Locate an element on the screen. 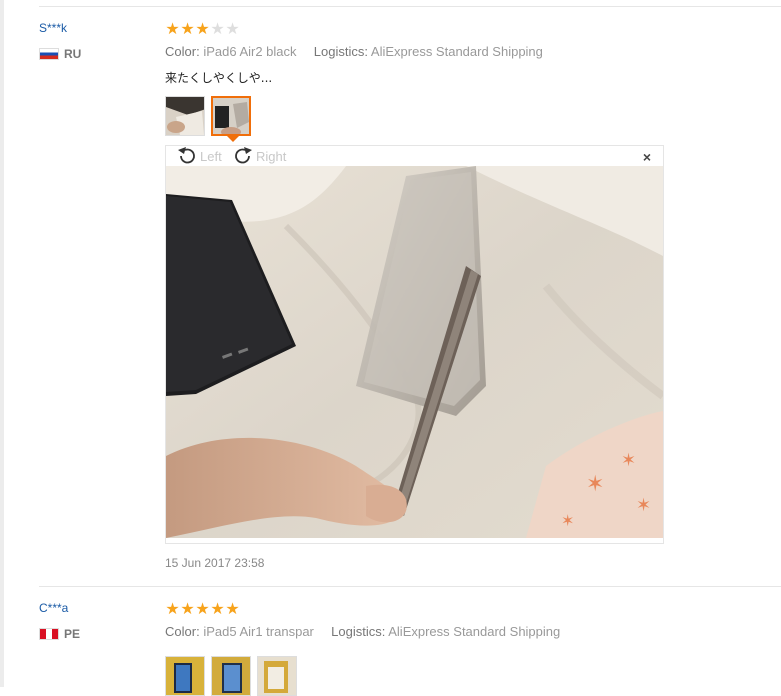 Image resolution: width=781 pixels, height=696 pixels. reviewer-name: S***k is located at coordinates (53, 28).